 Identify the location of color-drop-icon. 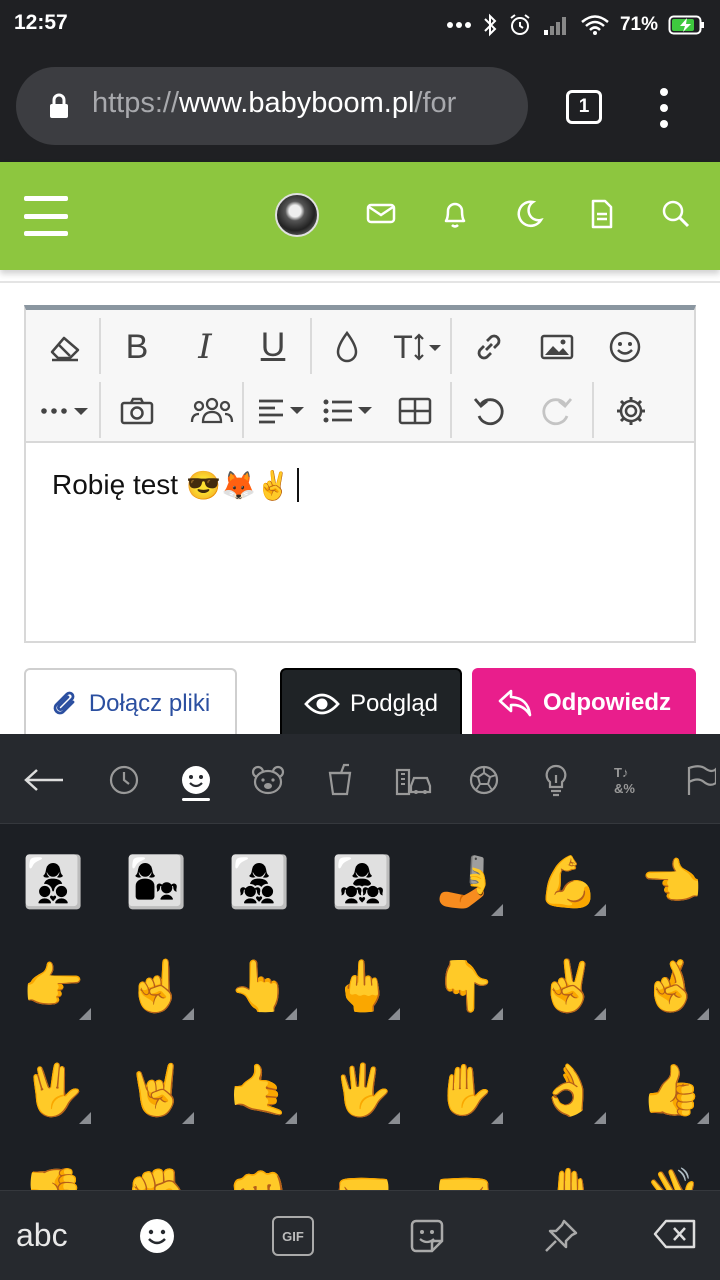
(347, 347).